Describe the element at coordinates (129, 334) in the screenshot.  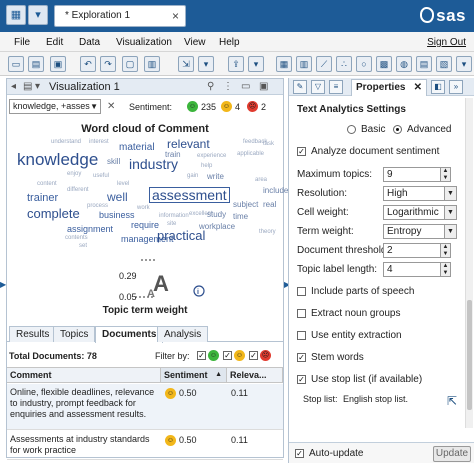
I see `tab-documents: Documents` at that location.